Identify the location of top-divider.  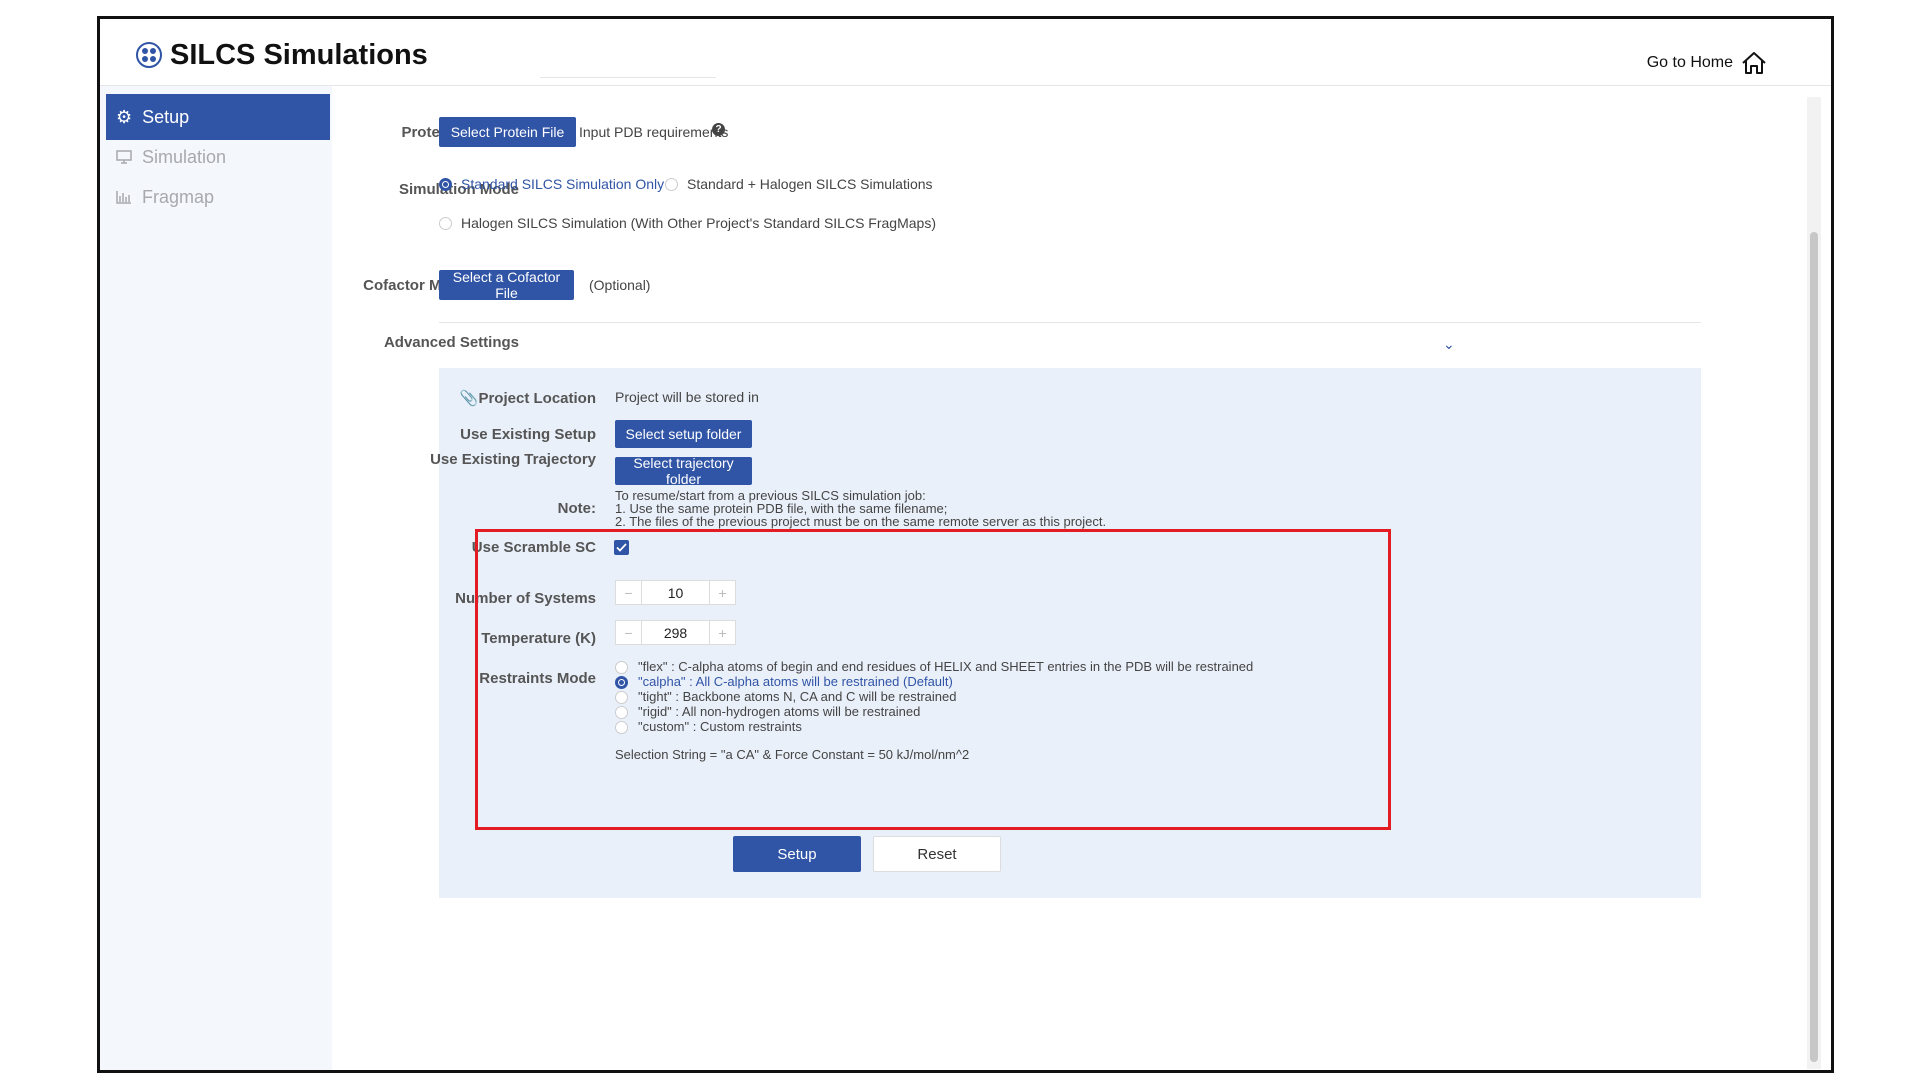
(628, 77).